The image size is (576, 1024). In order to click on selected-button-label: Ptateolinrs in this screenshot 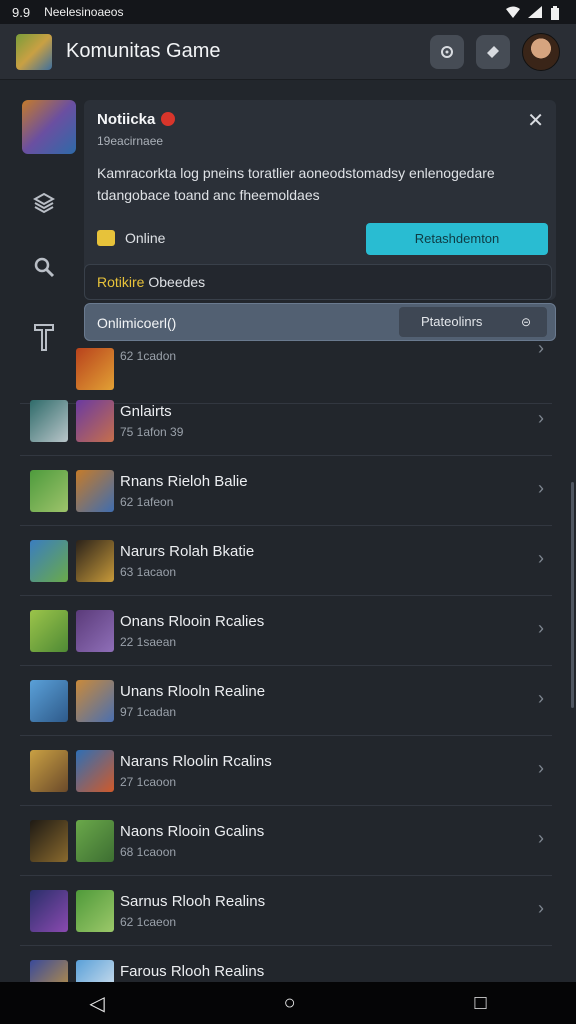, I will do `click(452, 321)`.